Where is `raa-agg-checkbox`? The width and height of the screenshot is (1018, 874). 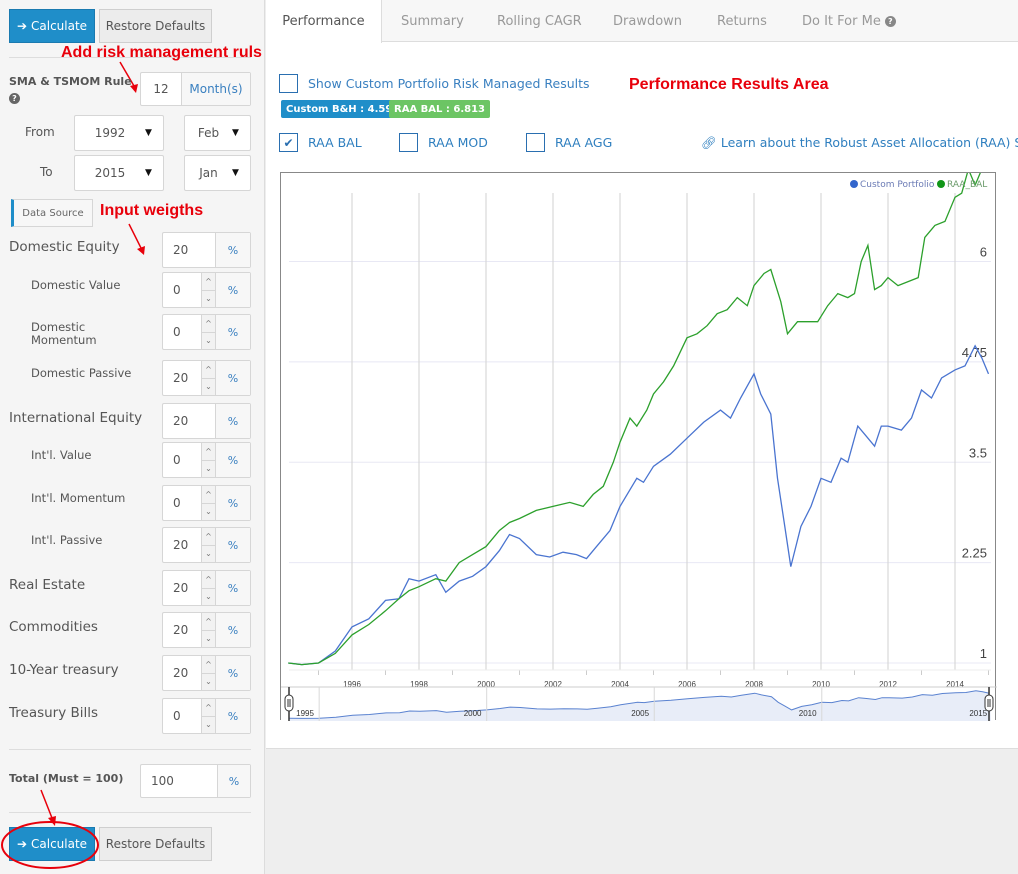
raa-agg-checkbox is located at coordinates (535, 142).